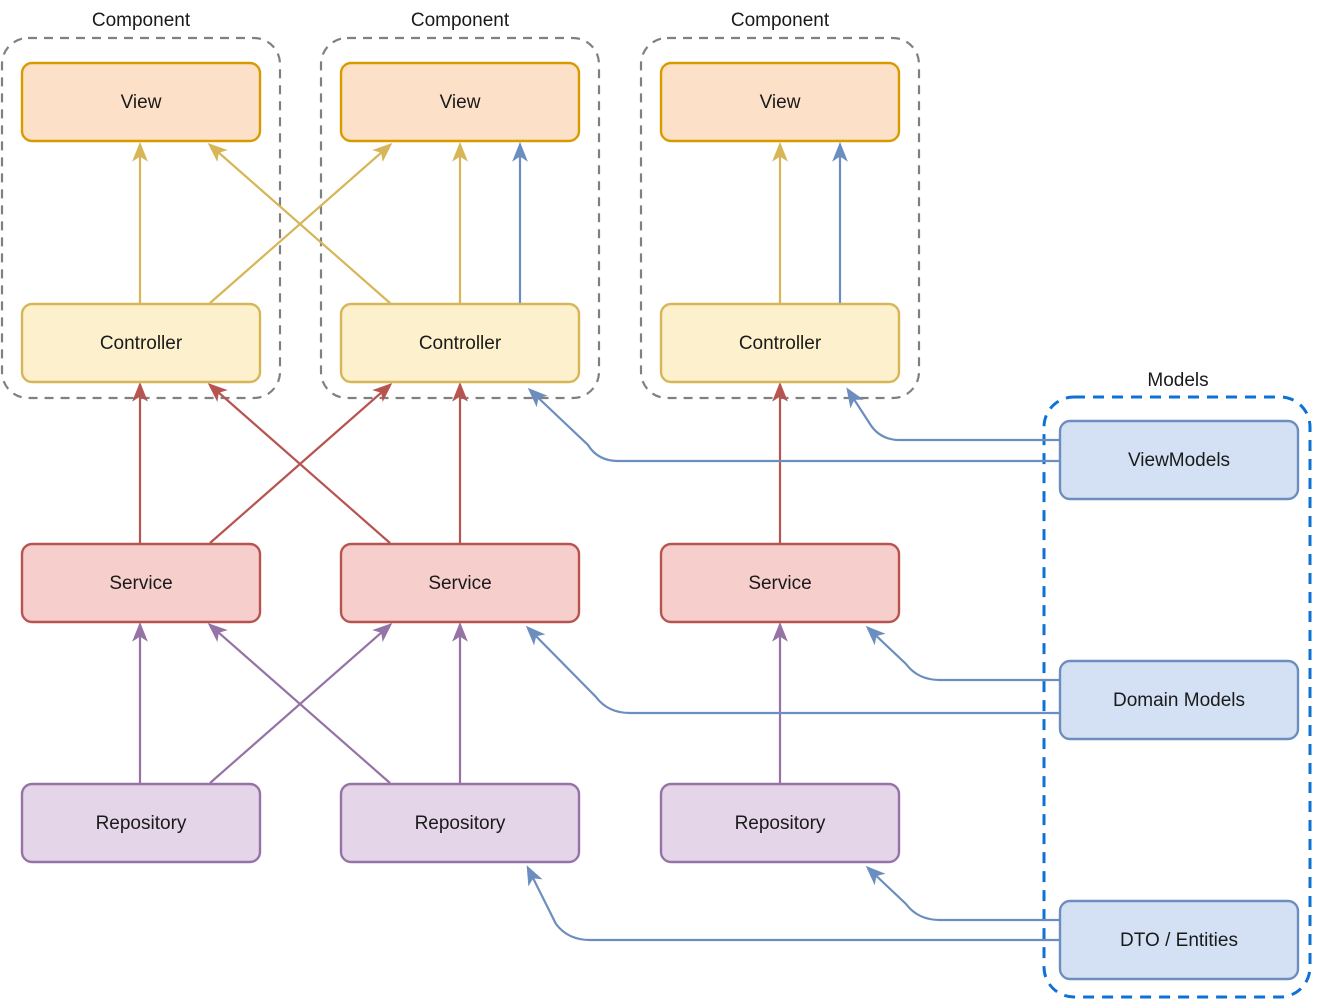 Image resolution: width=1322 pixels, height=1002 pixels. Describe the element at coordinates (1177, 380) in the screenshot. I see `models-label: Models` at that location.